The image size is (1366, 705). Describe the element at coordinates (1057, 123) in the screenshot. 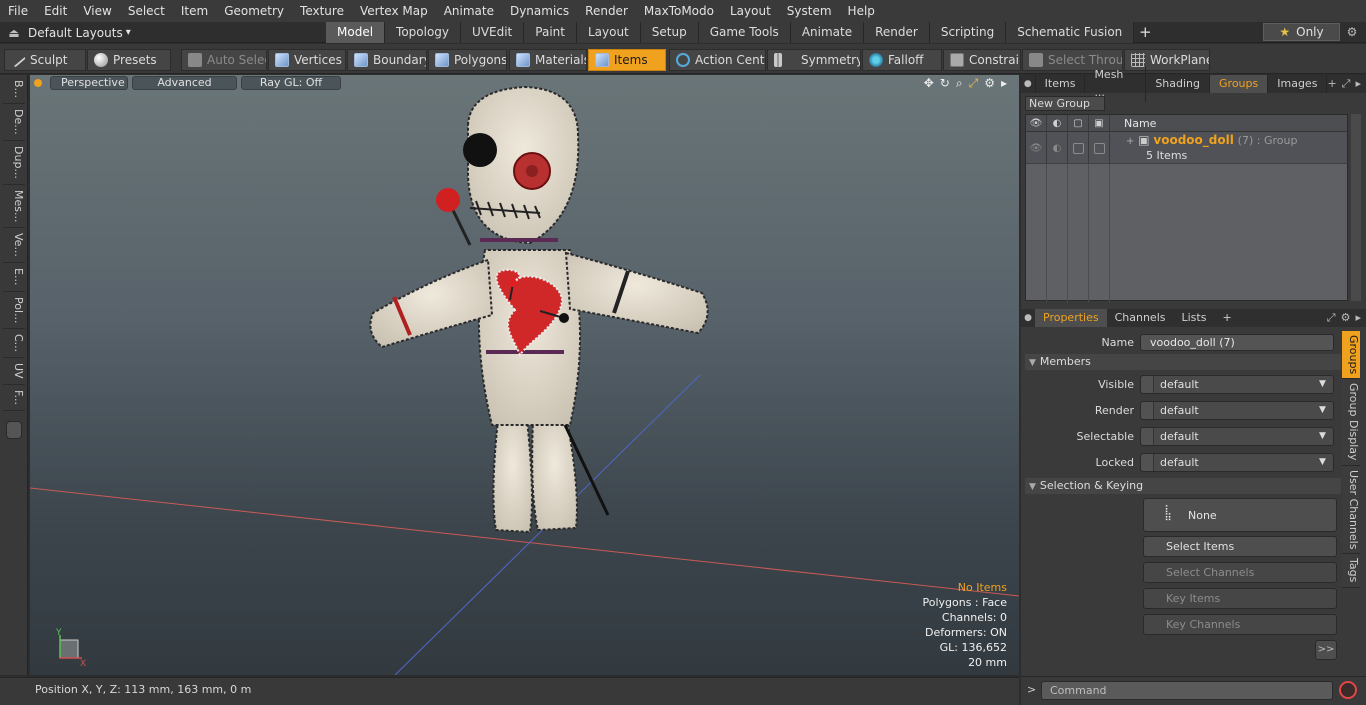

I see `render-column-icon: ◐` at that location.